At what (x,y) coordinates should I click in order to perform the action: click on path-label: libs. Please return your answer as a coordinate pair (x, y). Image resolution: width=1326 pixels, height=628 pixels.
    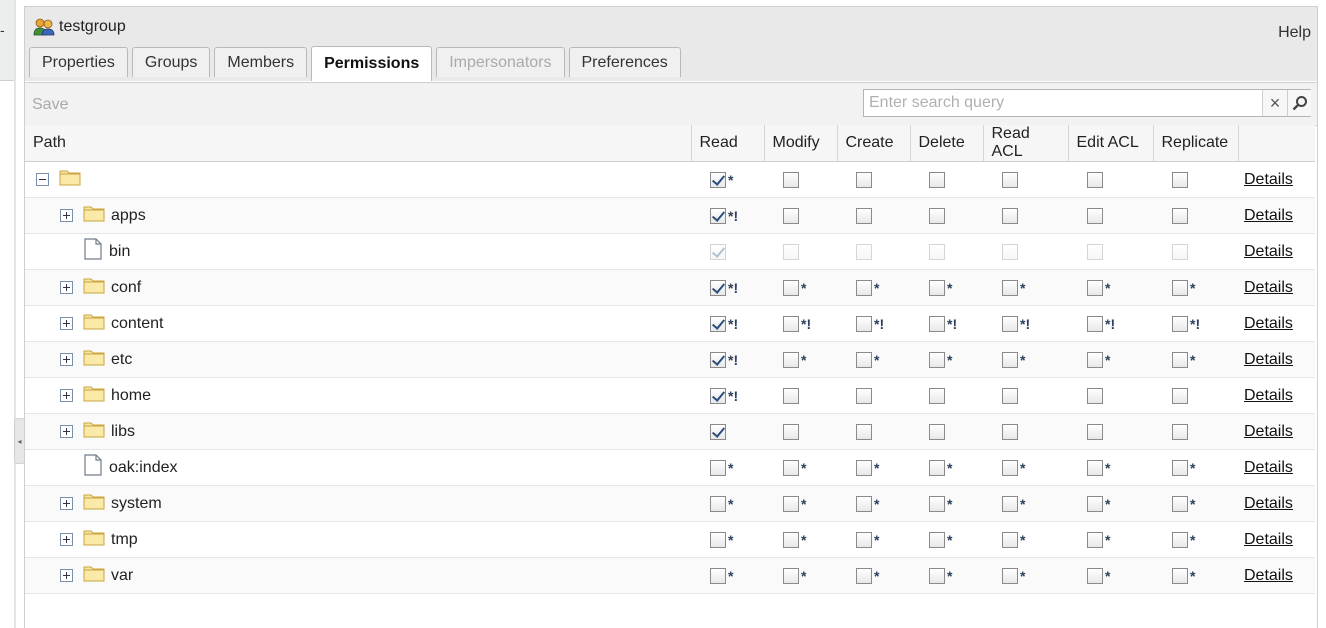
    Looking at the image, I should click on (123, 432).